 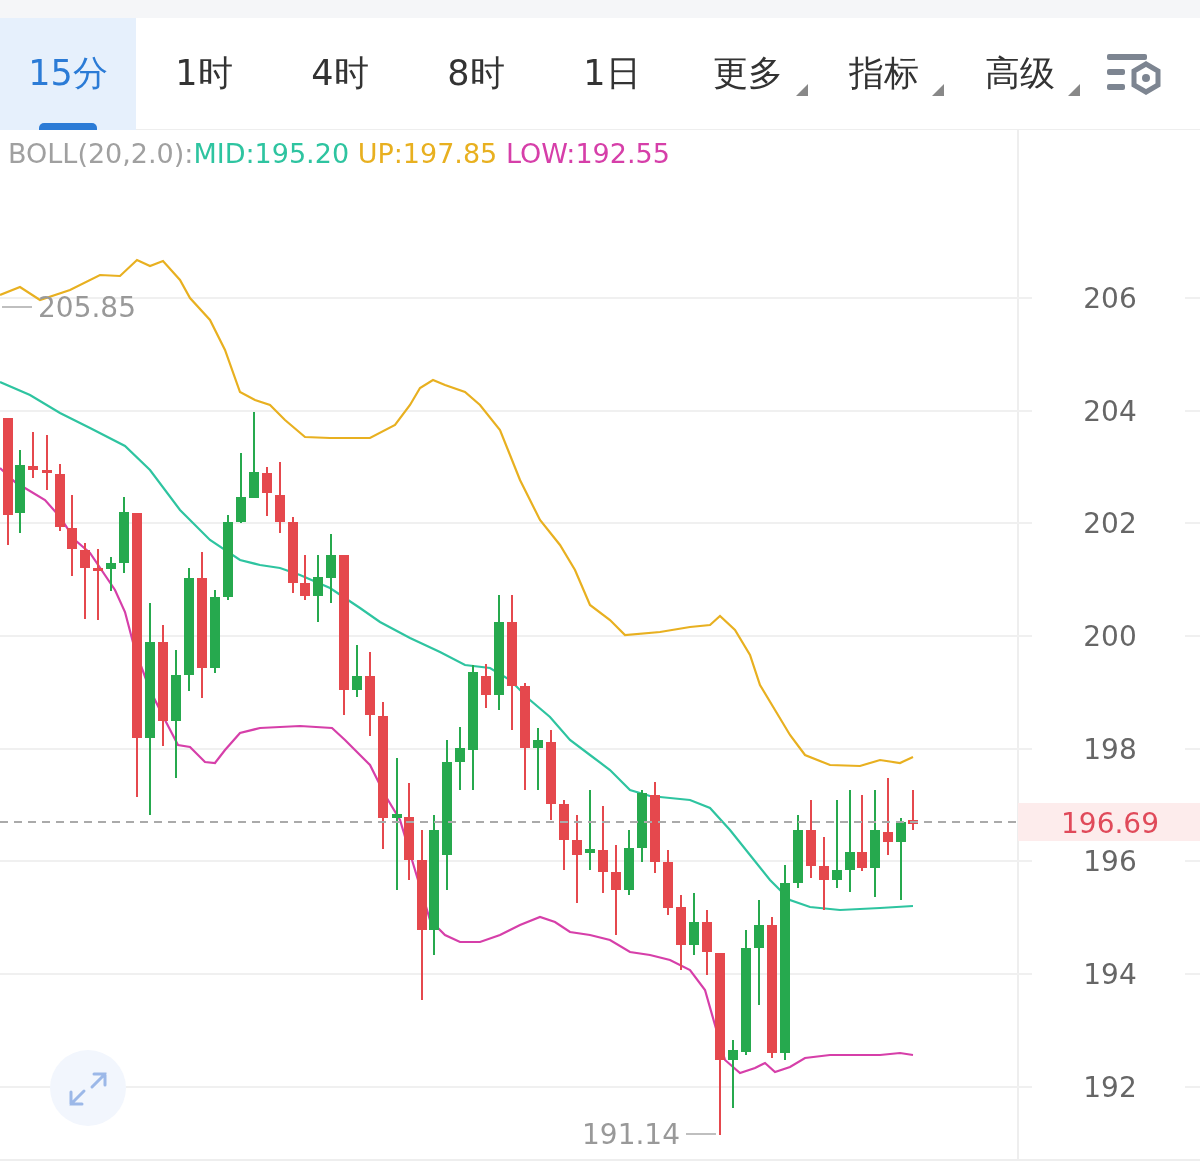 What do you see at coordinates (271, 153) in the screenshot?
I see `mid-value: MID:195.20` at bounding box center [271, 153].